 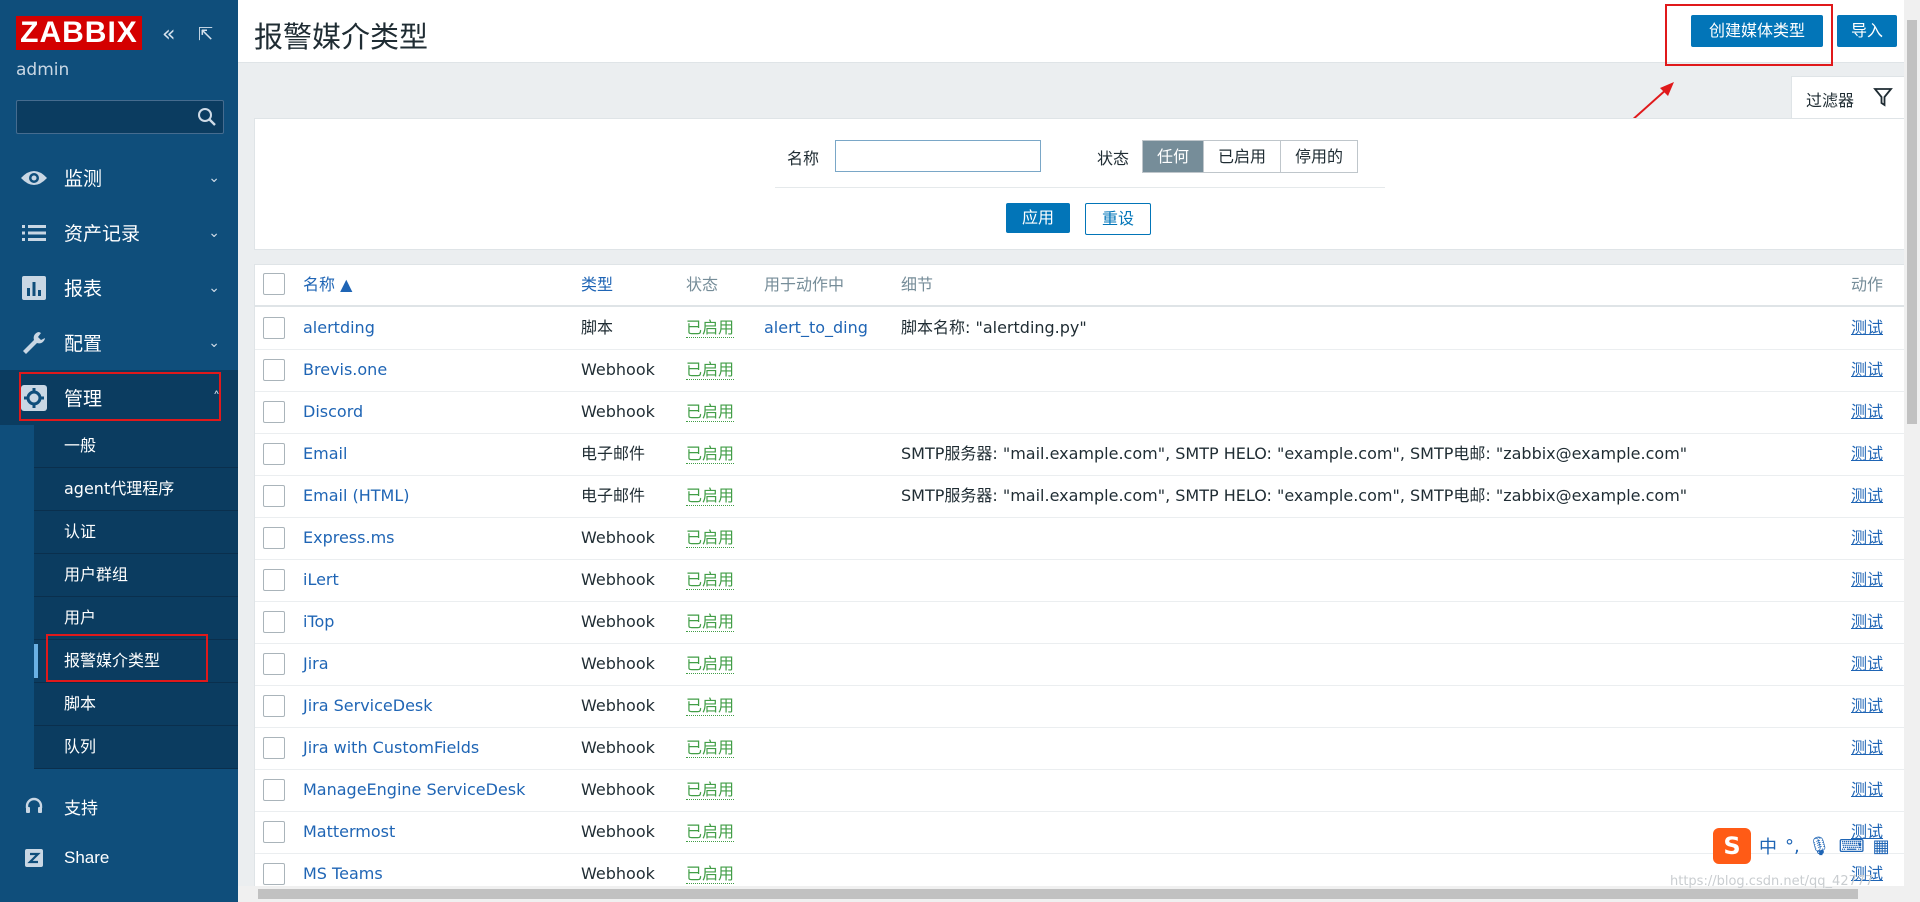 I want to click on media-type-name-link: ManageEngine ServiceDesk, so click(x=414, y=790).